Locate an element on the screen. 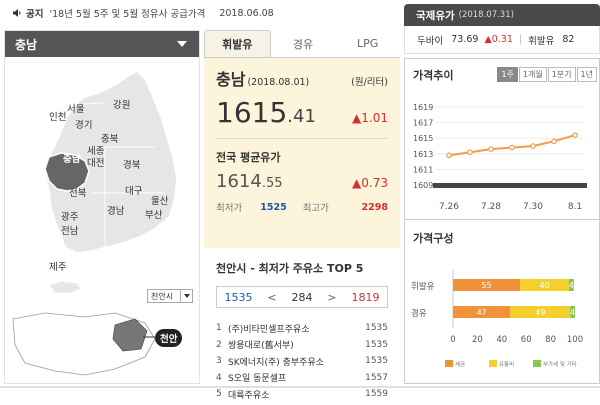 Image resolution: width=600 pixels, height=405 pixels. tab-lpg: LPG is located at coordinates (368, 43).